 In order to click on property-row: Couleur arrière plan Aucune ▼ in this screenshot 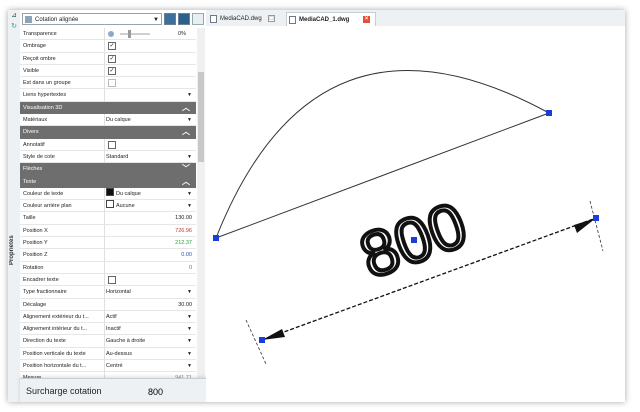, I will do `click(108, 206)`.